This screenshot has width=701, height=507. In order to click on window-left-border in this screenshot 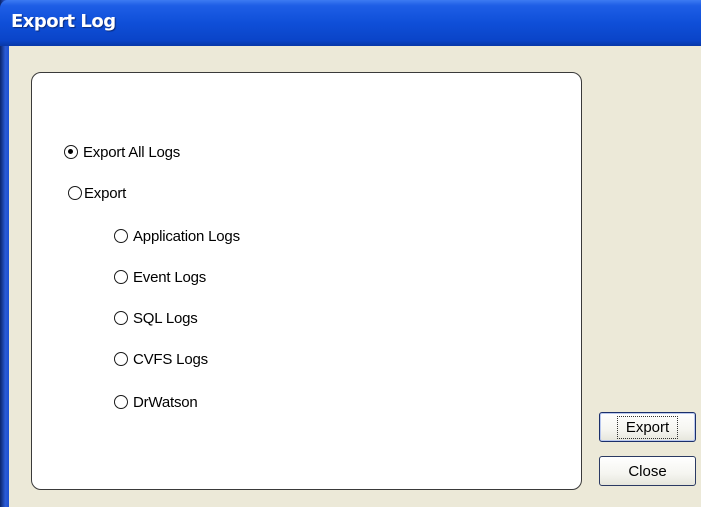, I will do `click(4, 253)`.